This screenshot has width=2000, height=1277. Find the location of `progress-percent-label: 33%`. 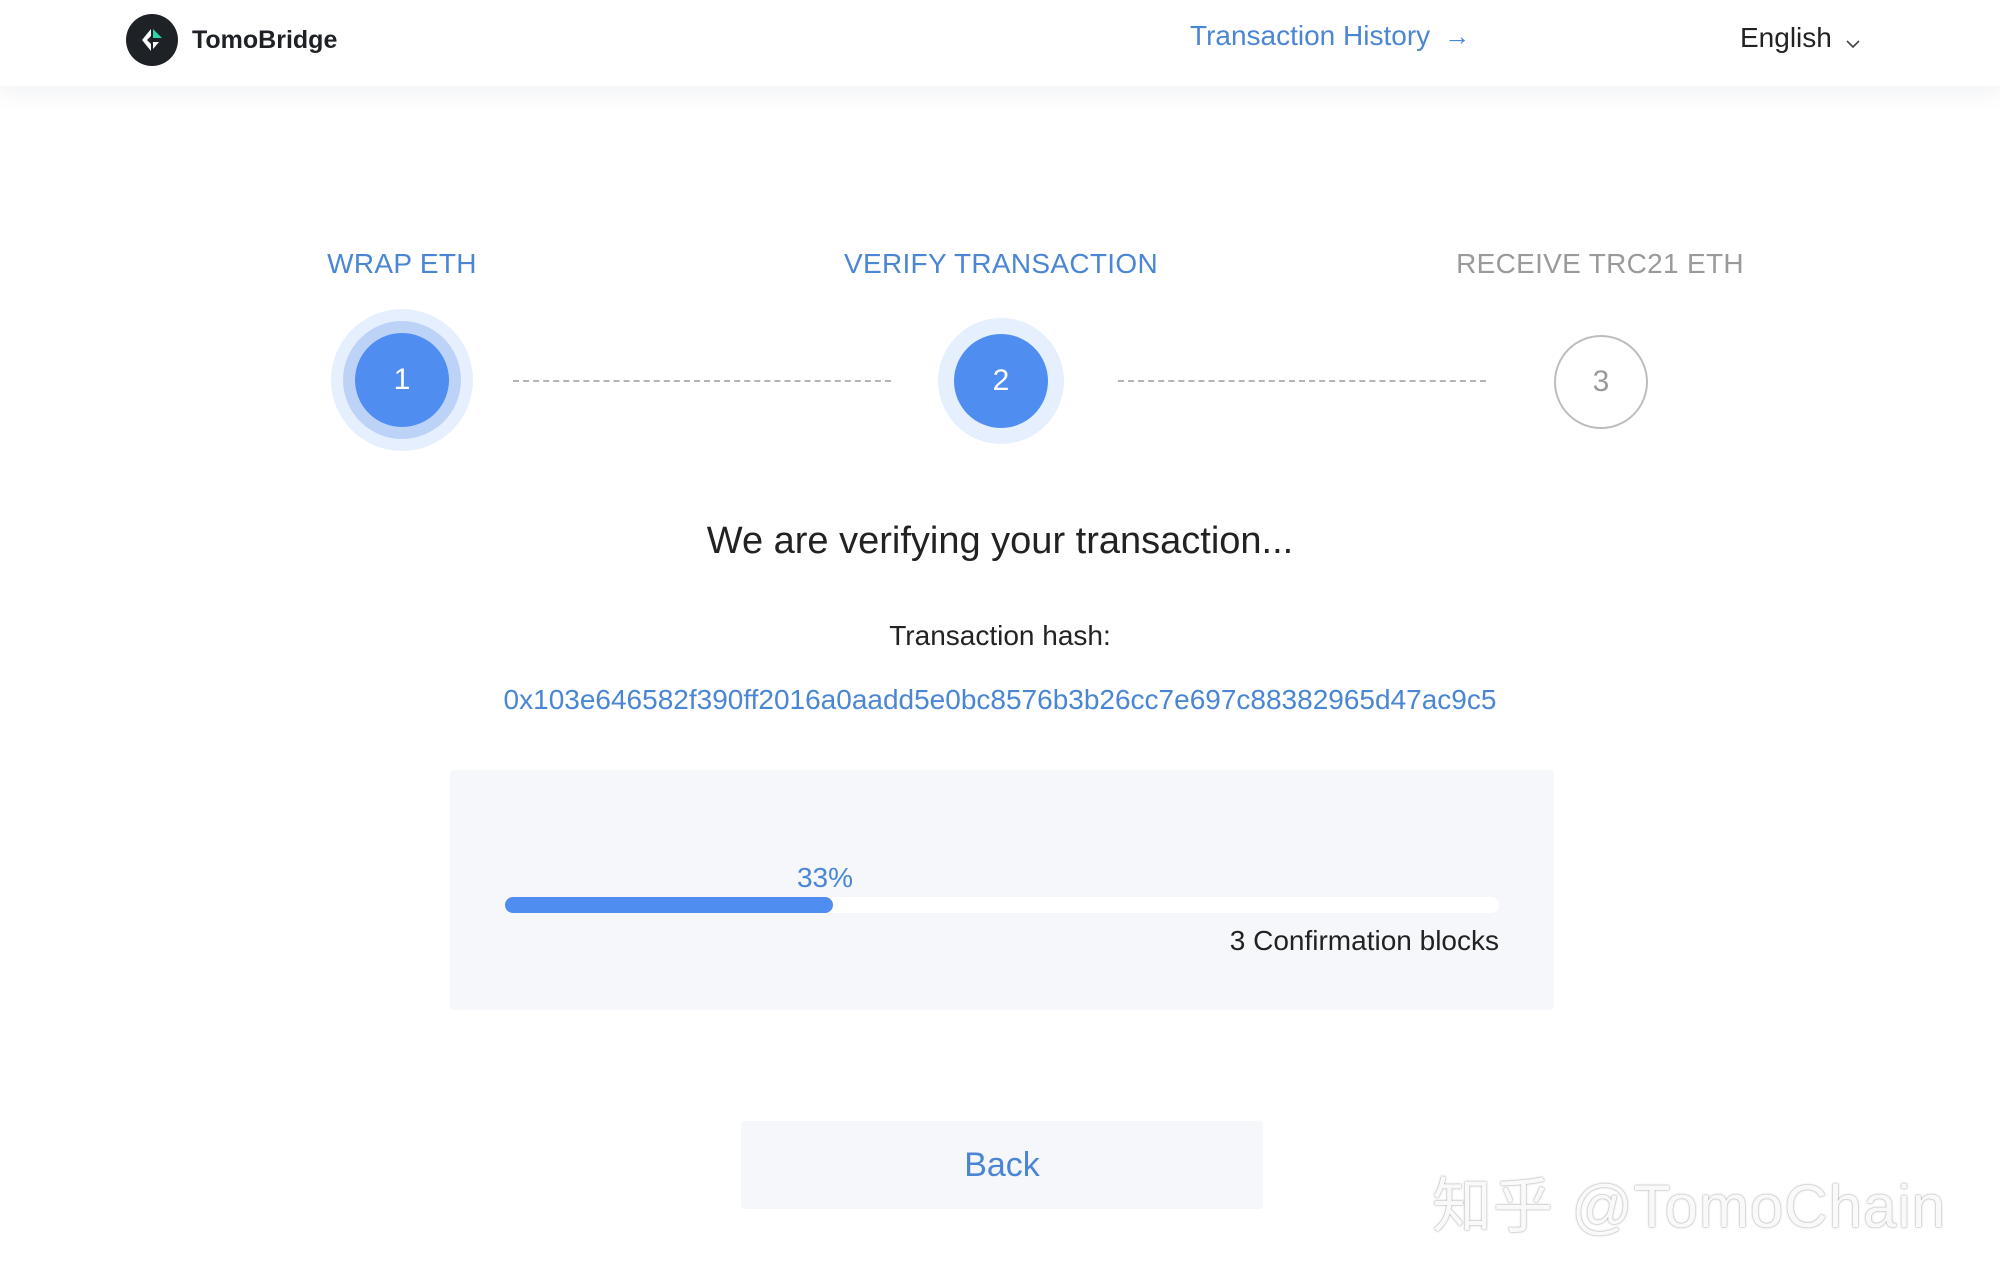

progress-percent-label: 33% is located at coordinates (825, 877).